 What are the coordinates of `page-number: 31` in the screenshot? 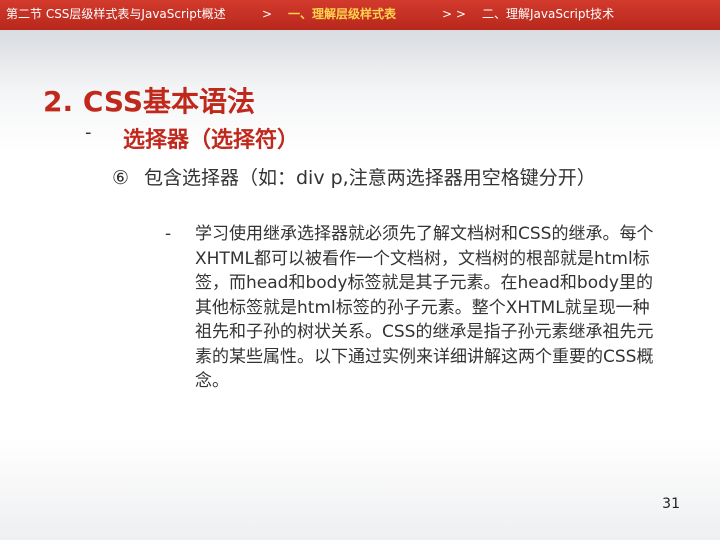 It's located at (671, 504).